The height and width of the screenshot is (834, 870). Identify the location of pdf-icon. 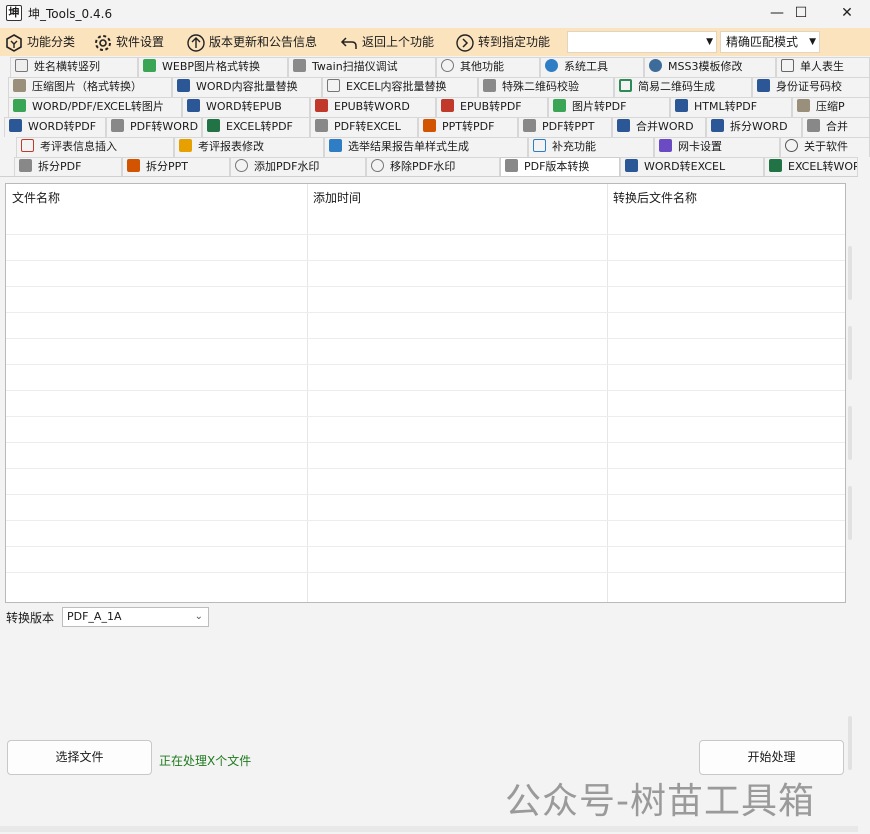
(511, 165).